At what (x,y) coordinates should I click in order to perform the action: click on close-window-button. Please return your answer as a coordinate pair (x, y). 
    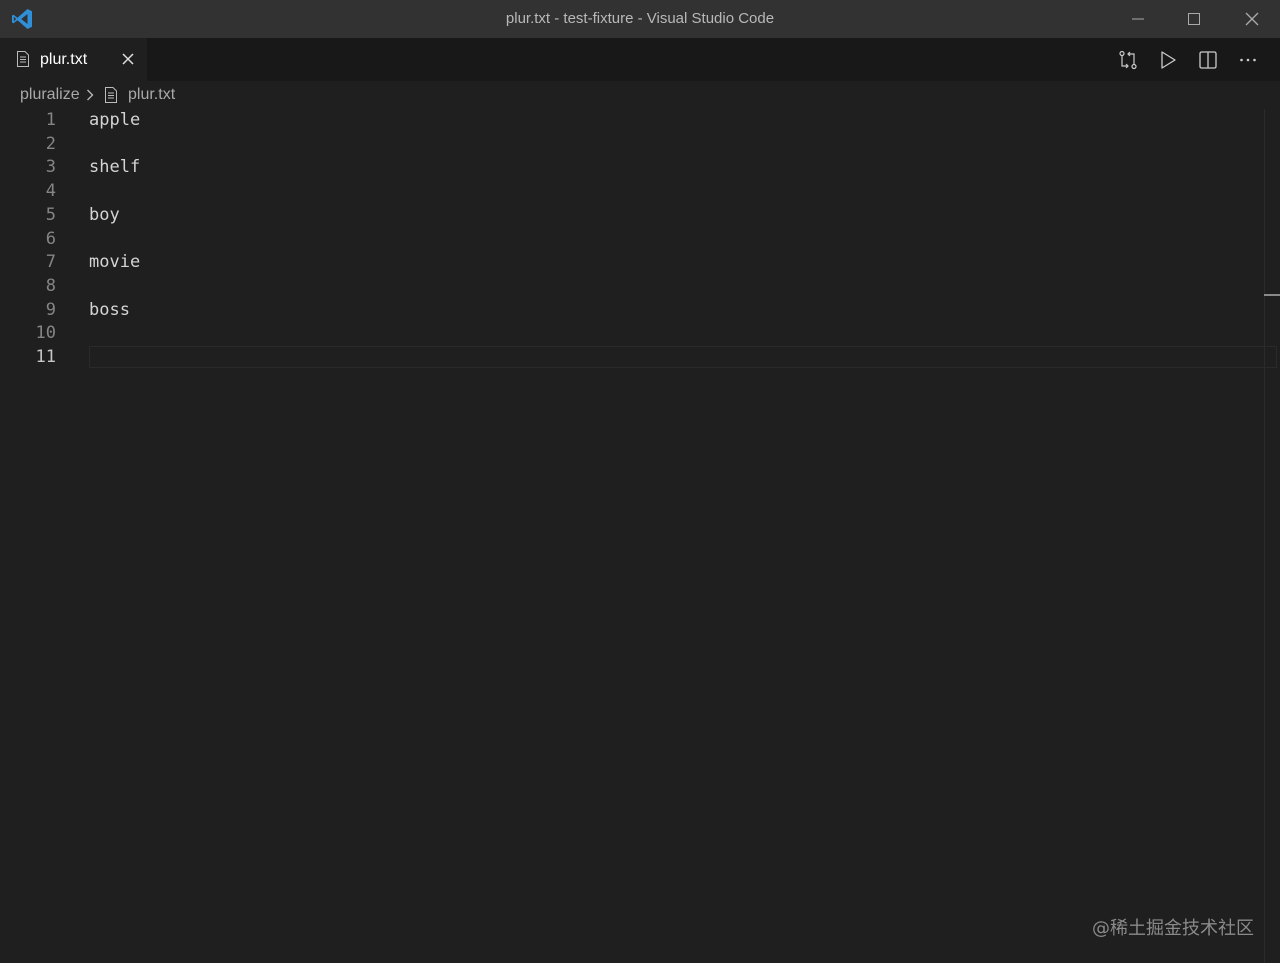
    Looking at the image, I should click on (1252, 19).